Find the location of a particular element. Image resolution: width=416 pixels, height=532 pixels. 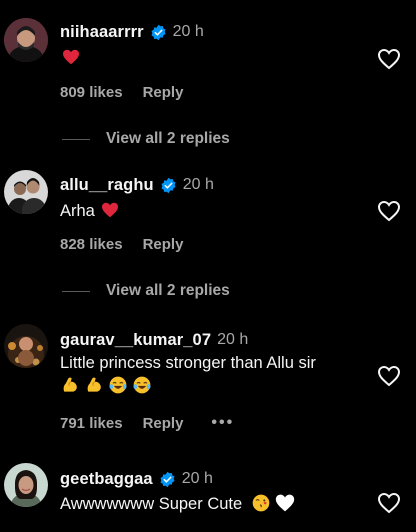

comment-text is located at coordinates (70, 58).